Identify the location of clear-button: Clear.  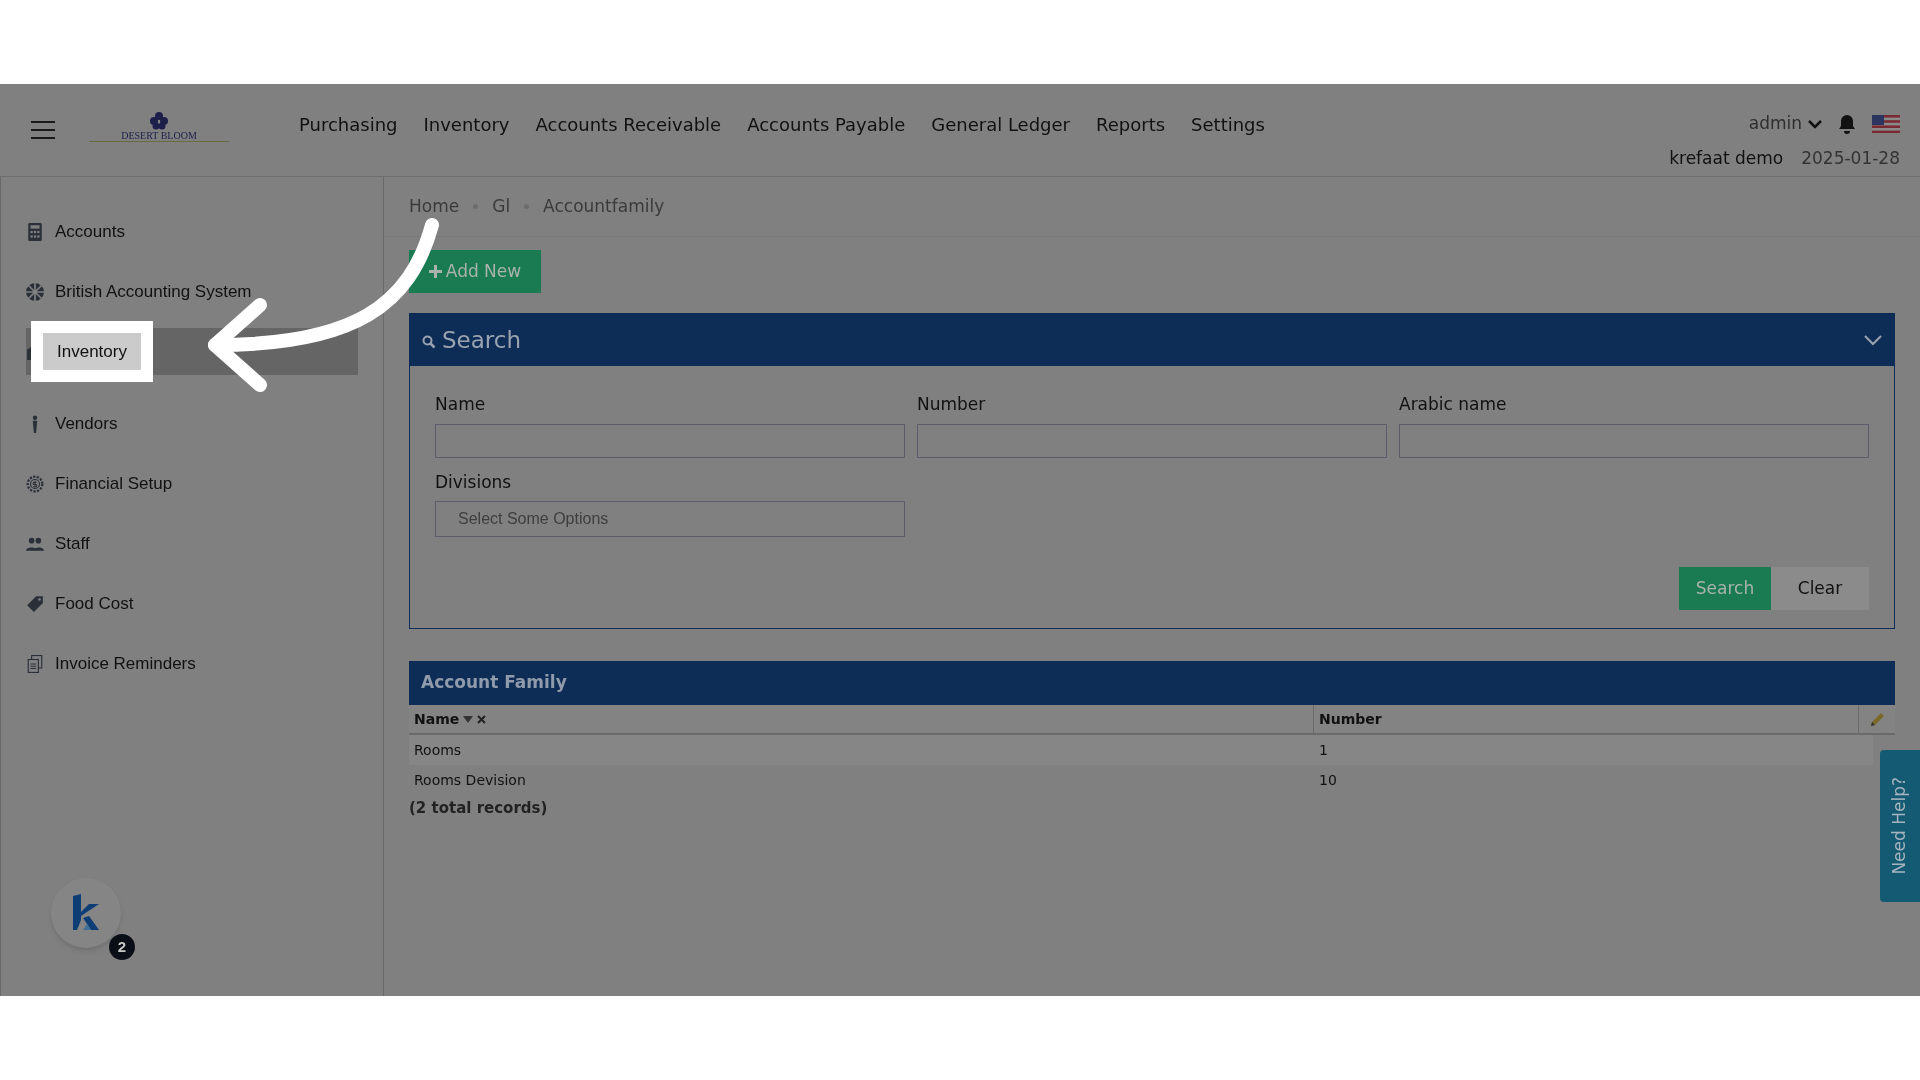
(1820, 588).